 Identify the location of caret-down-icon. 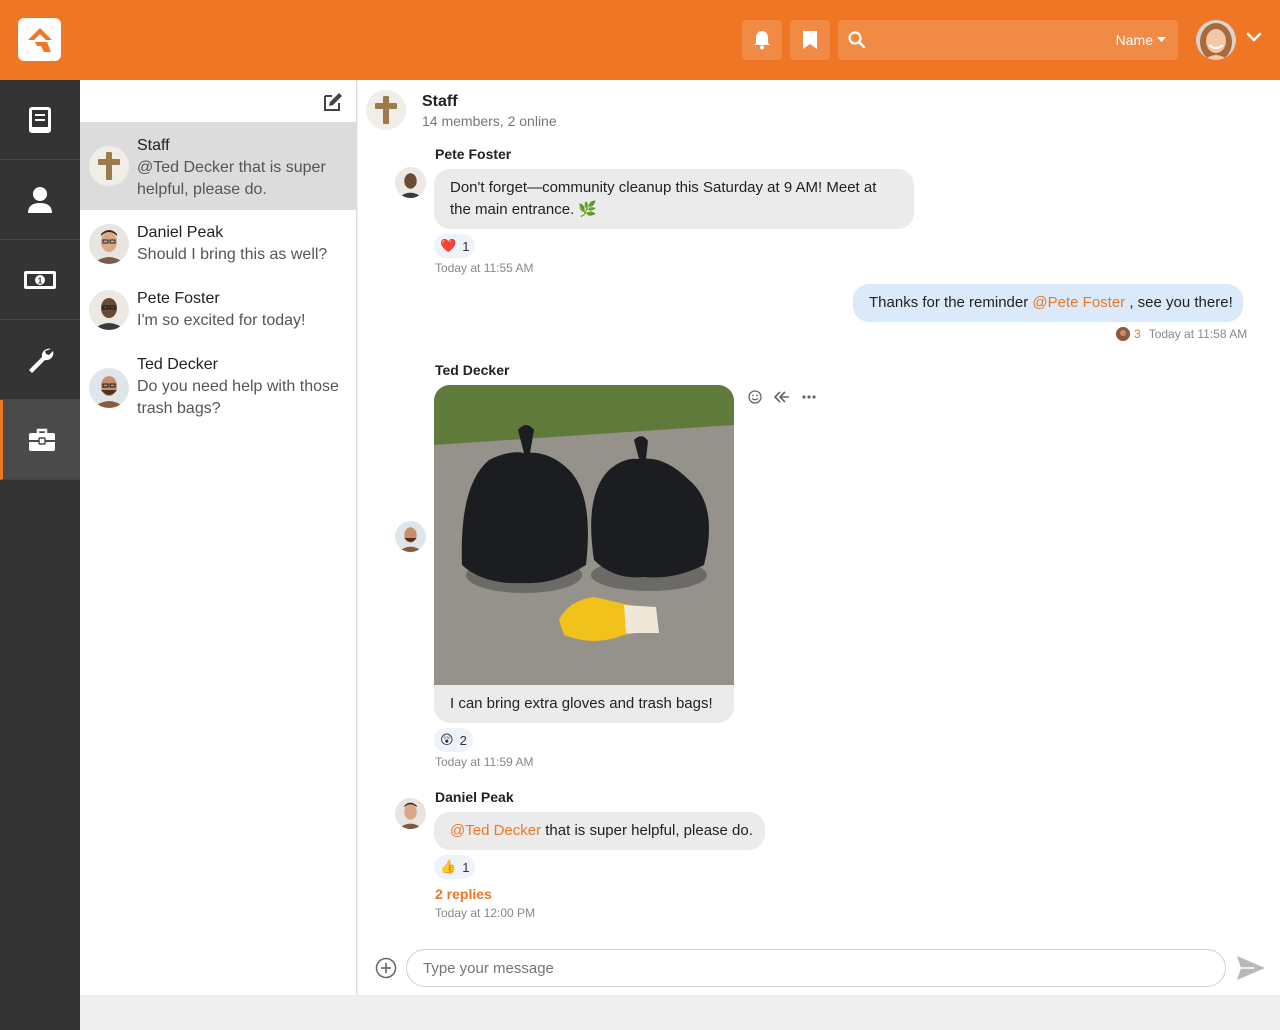
(1161, 39).